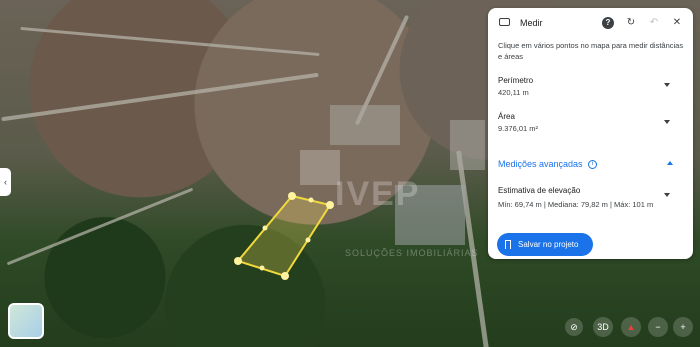 The image size is (700, 347). I want to click on three-d-label: 3D, so click(603, 327).